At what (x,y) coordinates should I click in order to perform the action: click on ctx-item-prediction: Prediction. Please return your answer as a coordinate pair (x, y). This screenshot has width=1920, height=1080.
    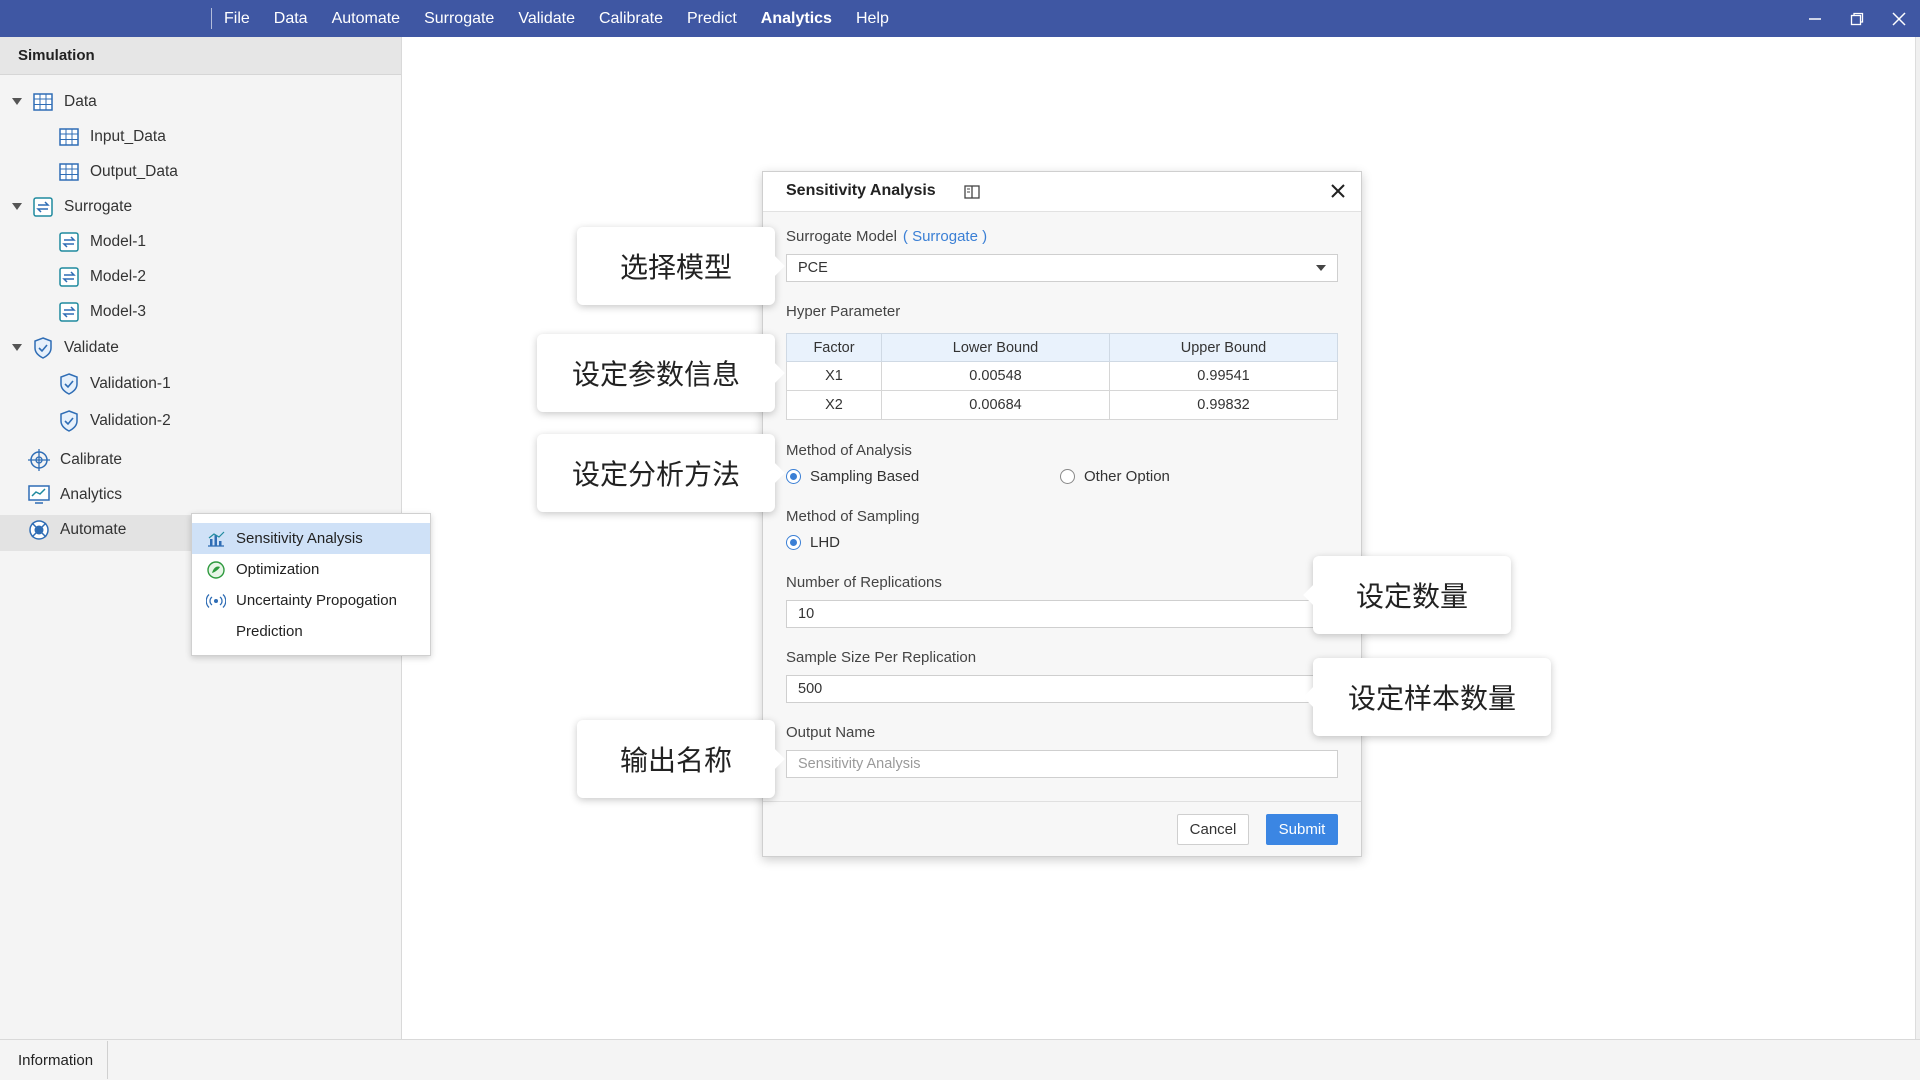
    Looking at the image, I should click on (311, 631).